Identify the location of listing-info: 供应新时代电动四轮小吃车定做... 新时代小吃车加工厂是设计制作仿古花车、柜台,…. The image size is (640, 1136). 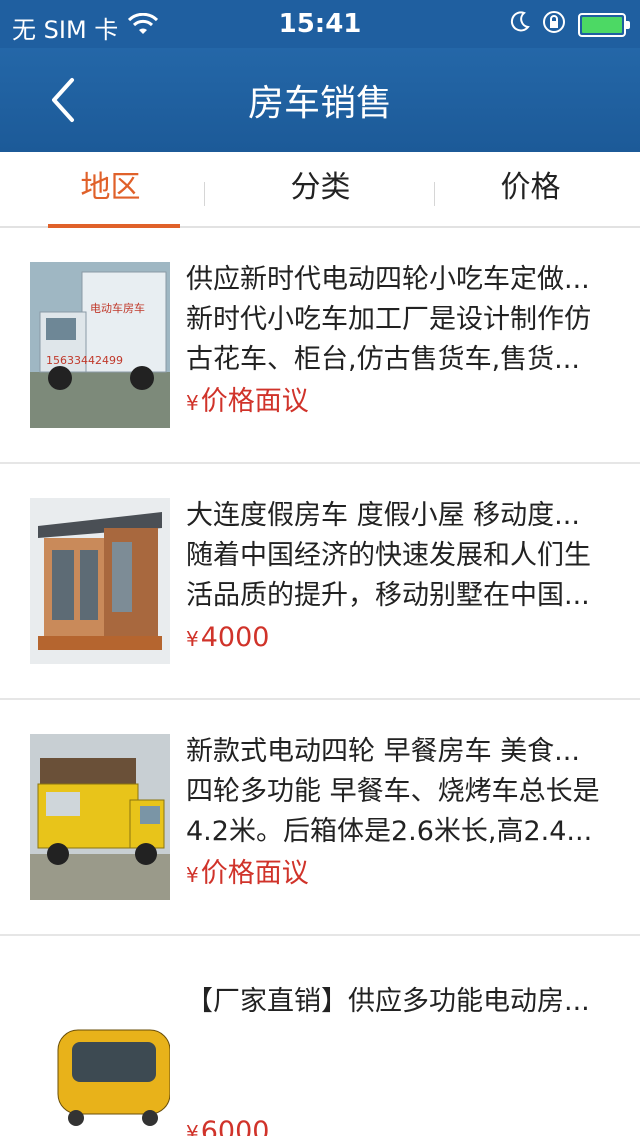
(401, 341).